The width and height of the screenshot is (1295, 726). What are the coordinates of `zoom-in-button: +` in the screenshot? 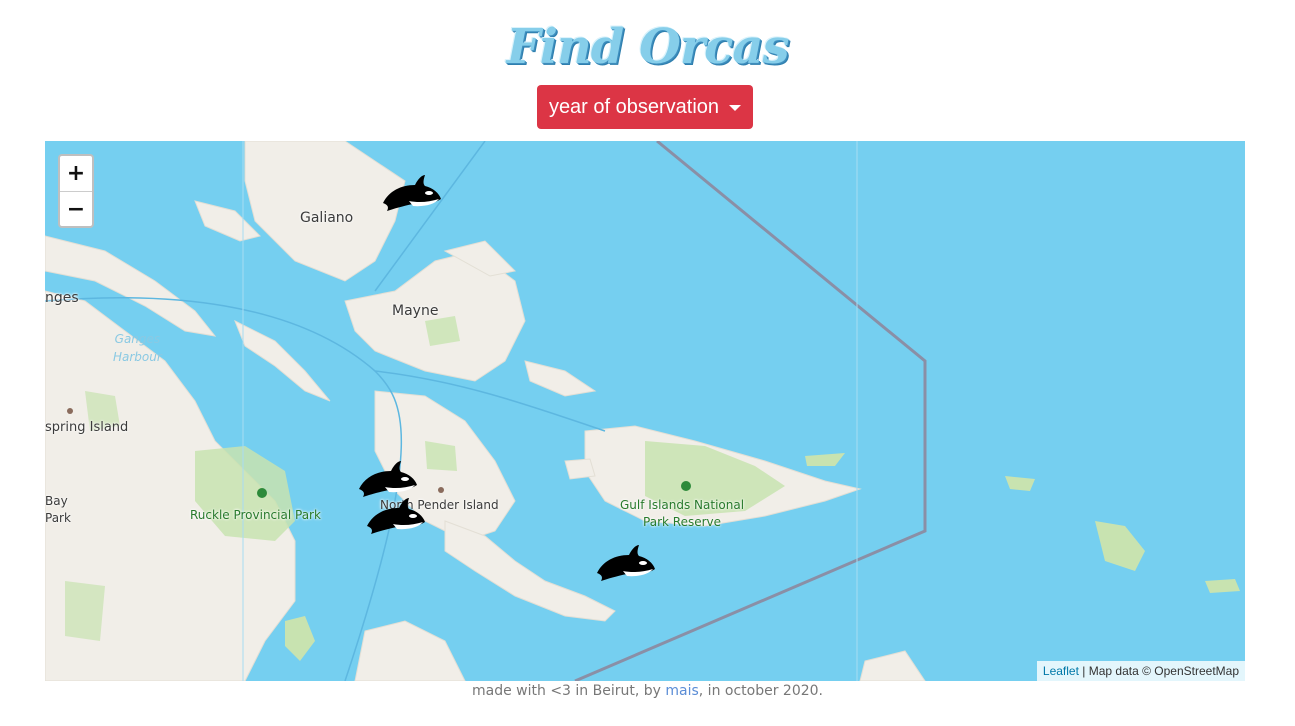 It's located at (76, 174).